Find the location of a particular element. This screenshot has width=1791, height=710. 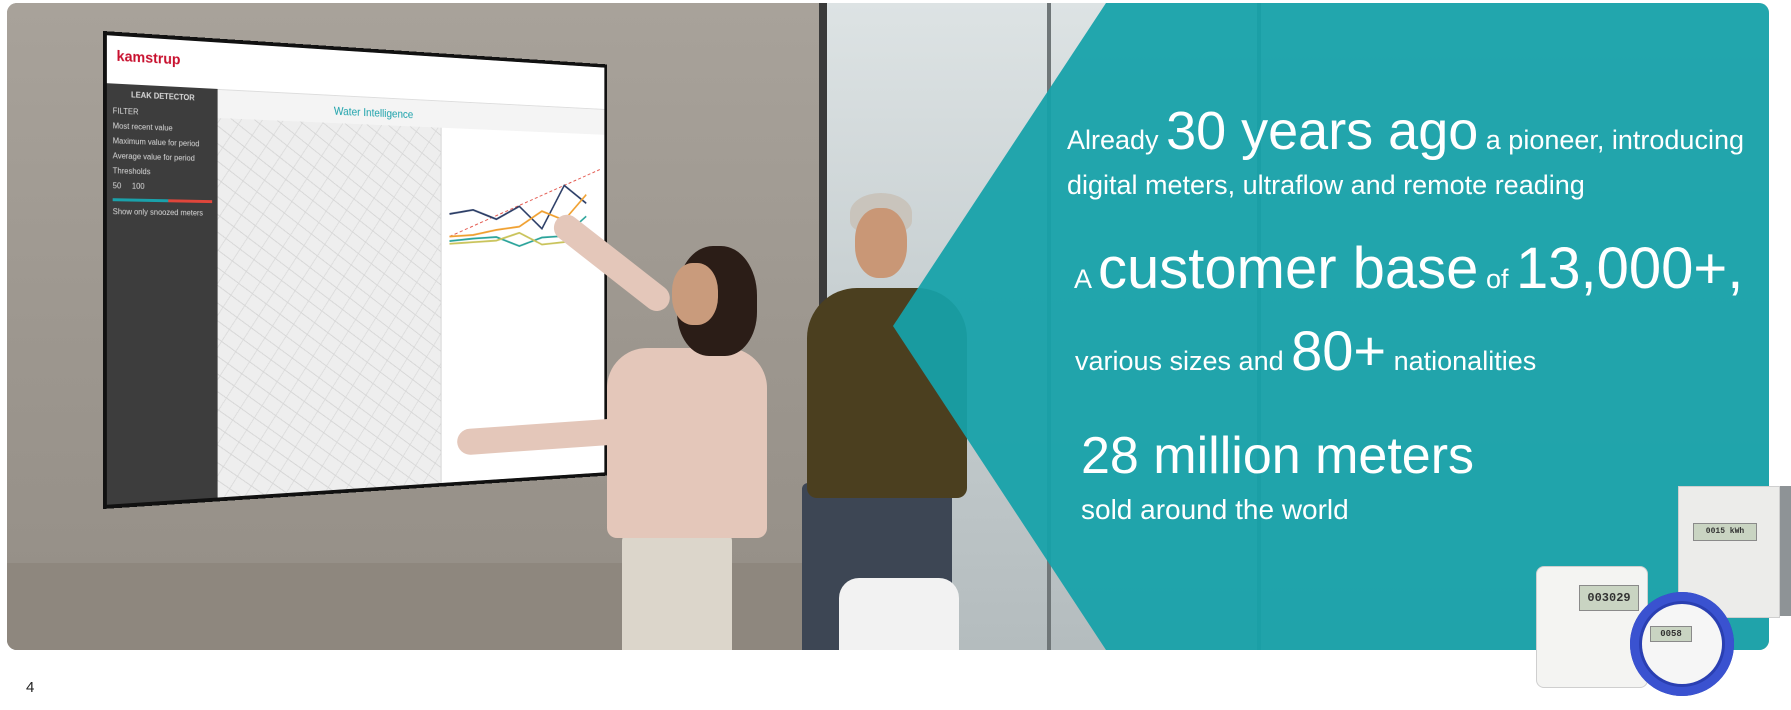

heat-meter: 003029 is located at coordinates (1592, 627).